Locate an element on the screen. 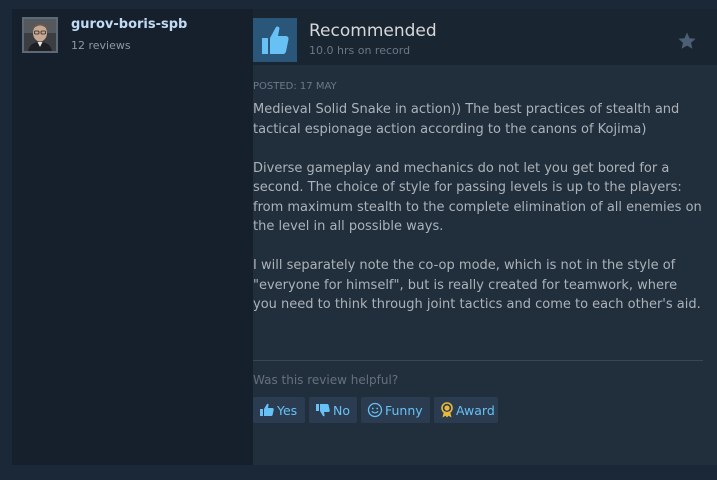  funny-button: Funny is located at coordinates (395, 410).